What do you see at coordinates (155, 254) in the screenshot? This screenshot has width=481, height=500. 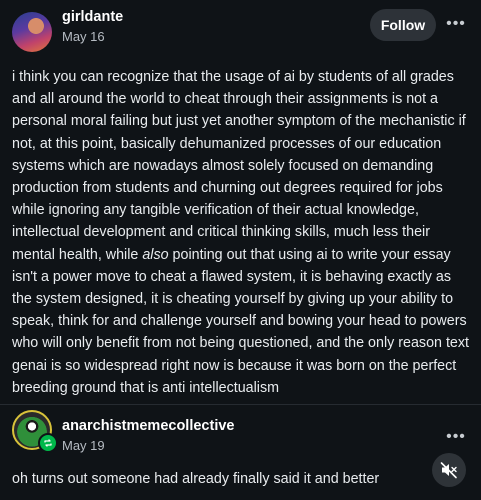 I see `post-body-emphasis: also` at bounding box center [155, 254].